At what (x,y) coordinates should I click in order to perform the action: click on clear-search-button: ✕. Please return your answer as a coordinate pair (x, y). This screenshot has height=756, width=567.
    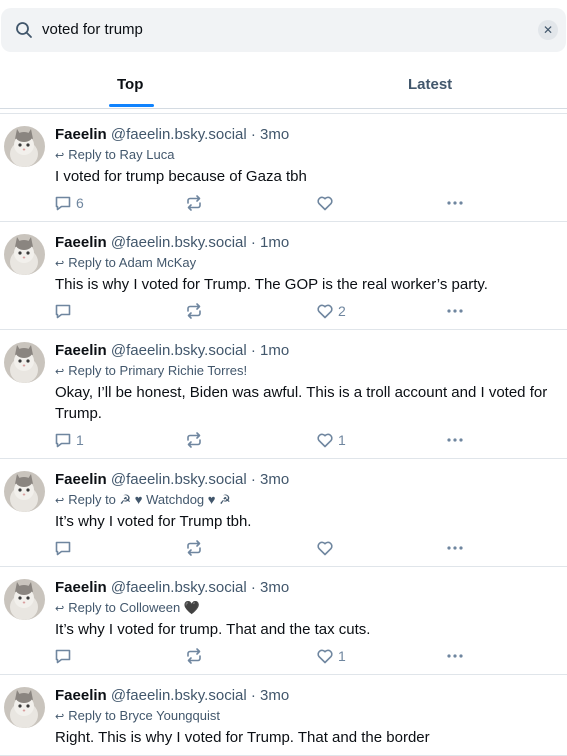
    Looking at the image, I should click on (548, 30).